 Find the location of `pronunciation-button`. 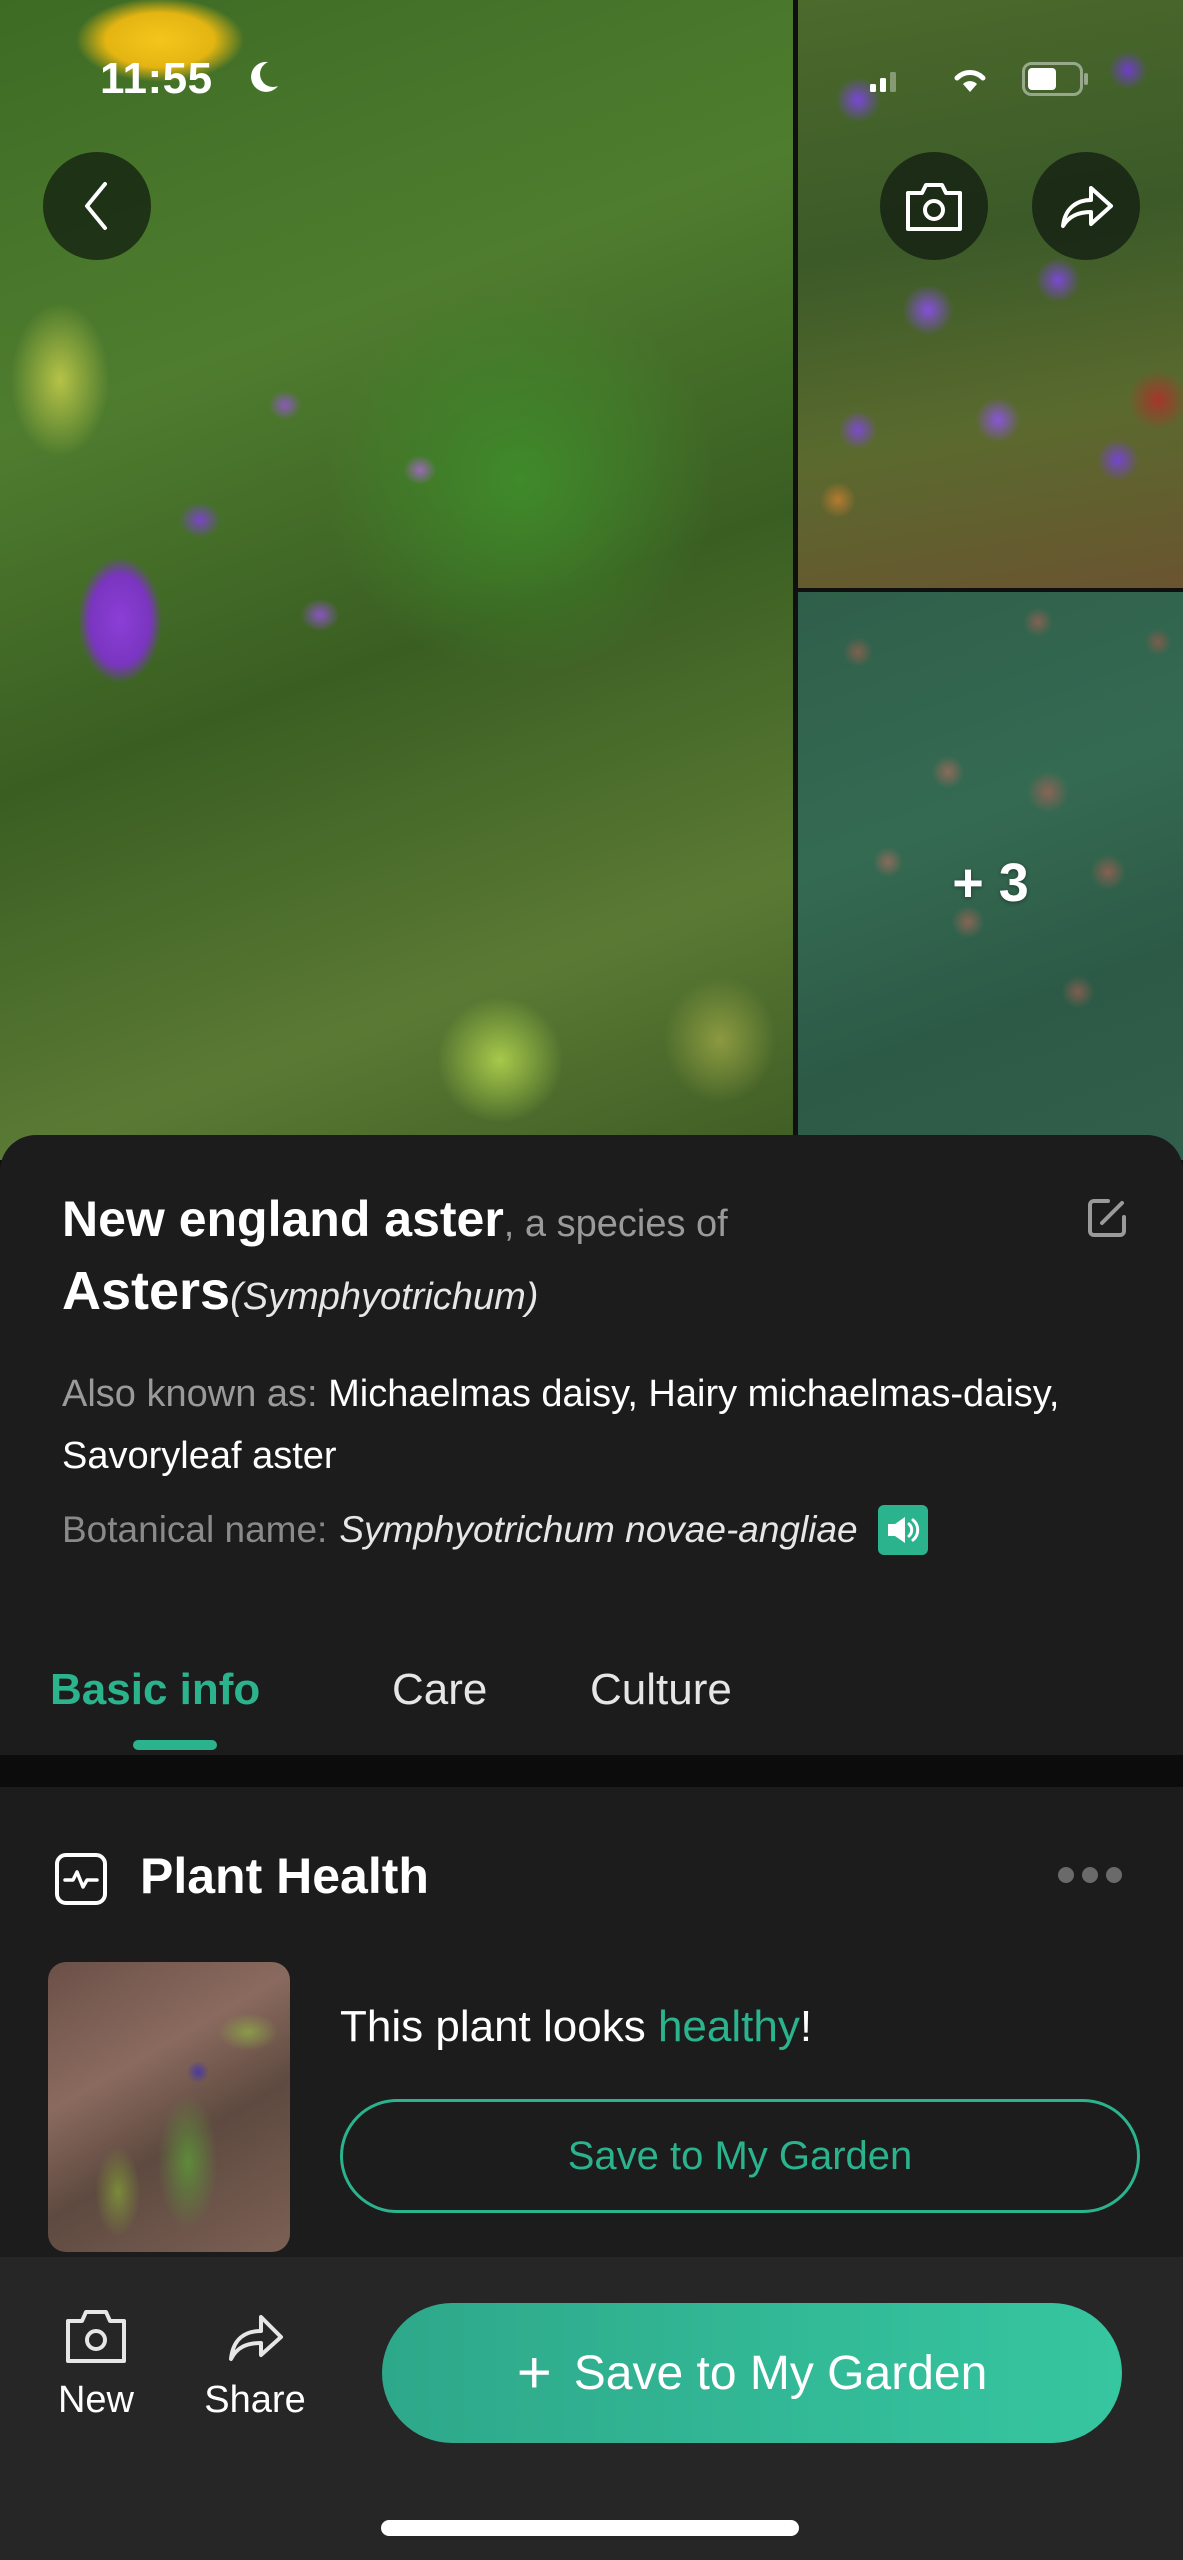

pronunciation-button is located at coordinates (902, 1530).